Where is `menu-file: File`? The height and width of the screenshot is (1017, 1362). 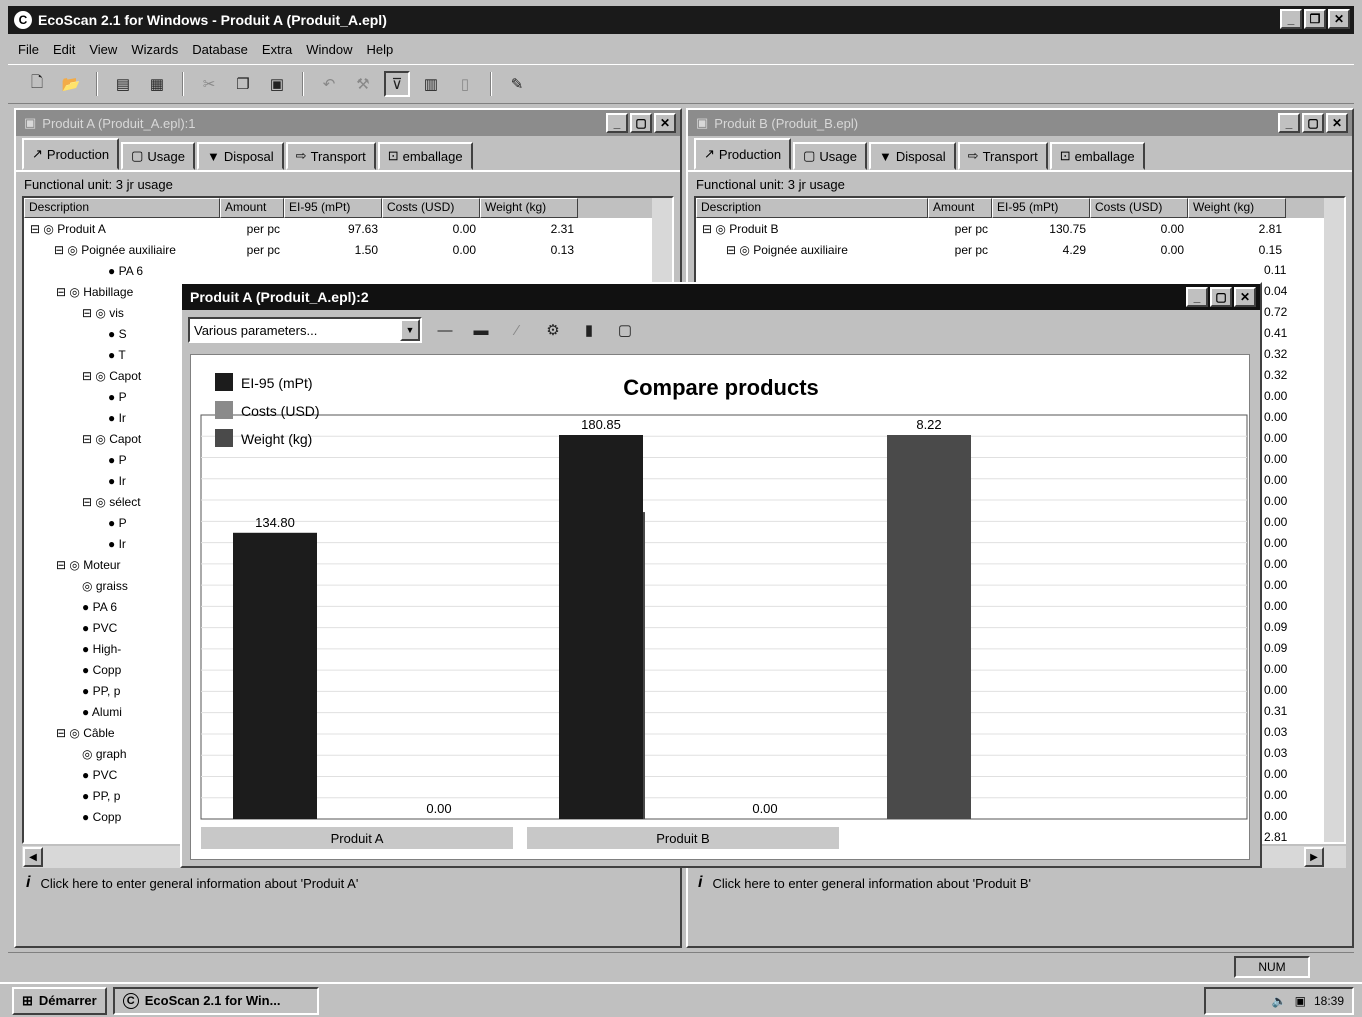 menu-file: File is located at coordinates (28, 49).